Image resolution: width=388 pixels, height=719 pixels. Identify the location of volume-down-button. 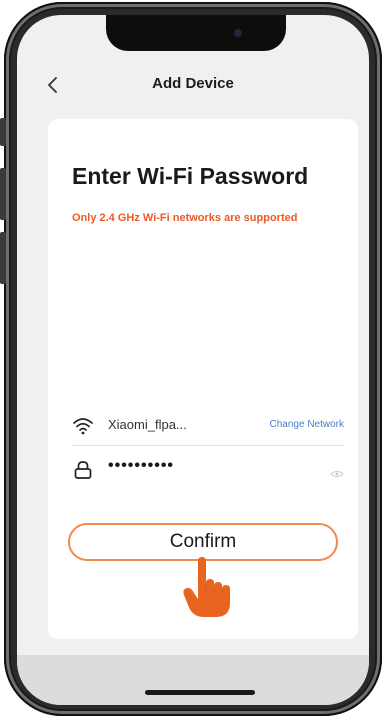
(3, 258).